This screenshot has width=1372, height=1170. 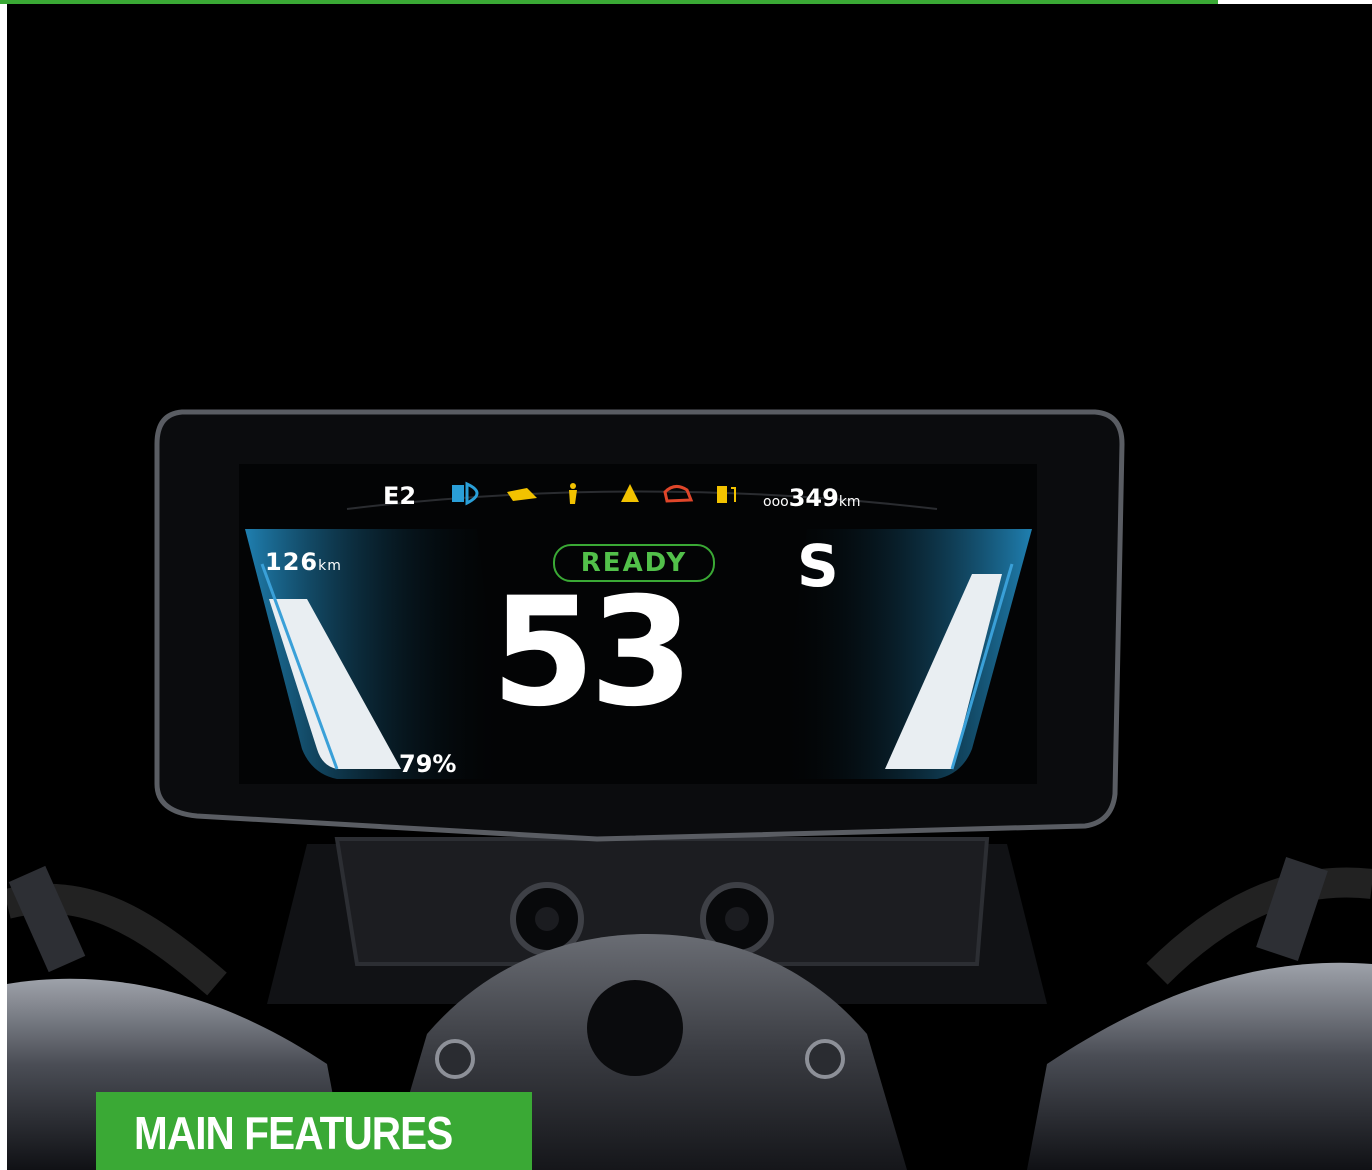 I want to click on gear-mode: S, so click(x=818, y=566).